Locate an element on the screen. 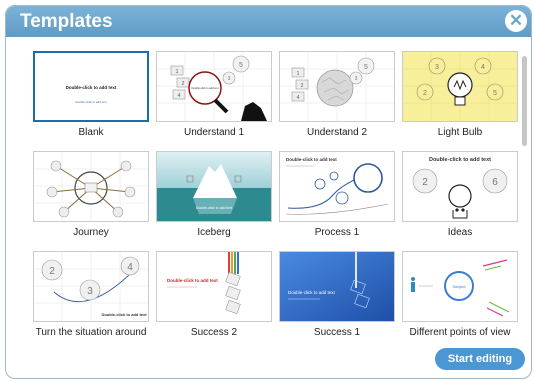  template-label: Success 1 is located at coordinates (337, 332).